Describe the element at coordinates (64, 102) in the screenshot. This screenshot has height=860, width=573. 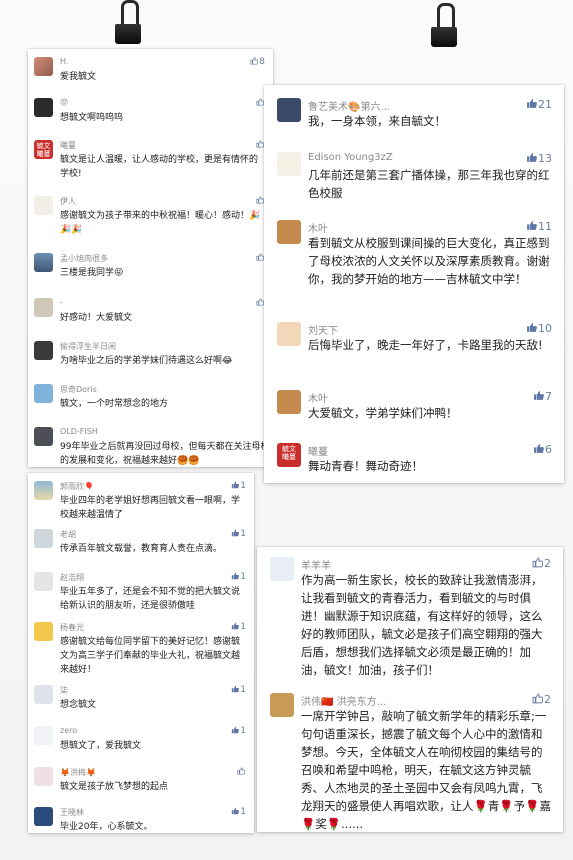
I see `comment-author: 😡` at that location.